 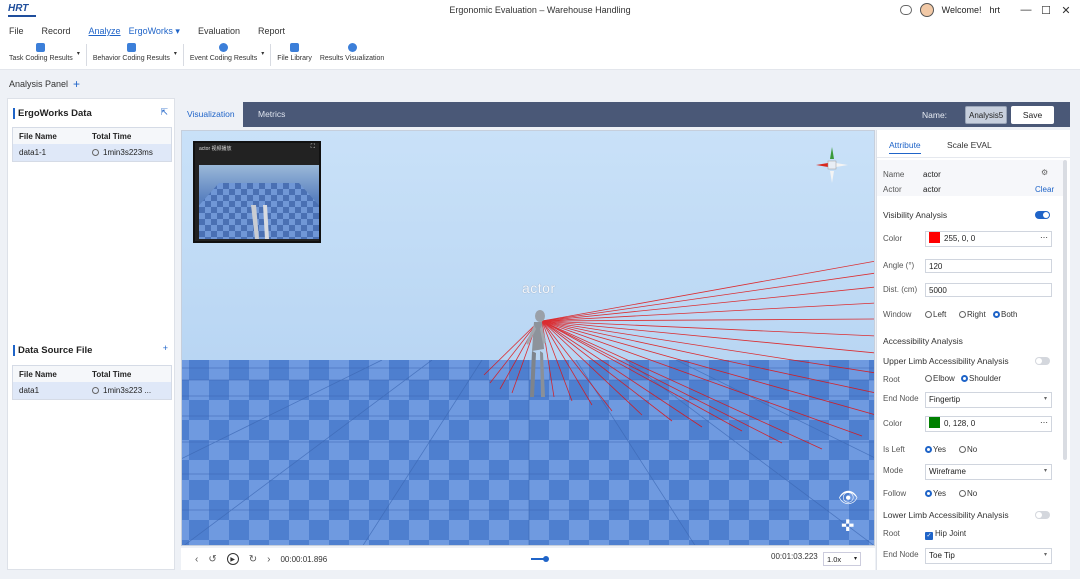 I want to click on settings-icon: ⚙, so click(x=1044, y=172).